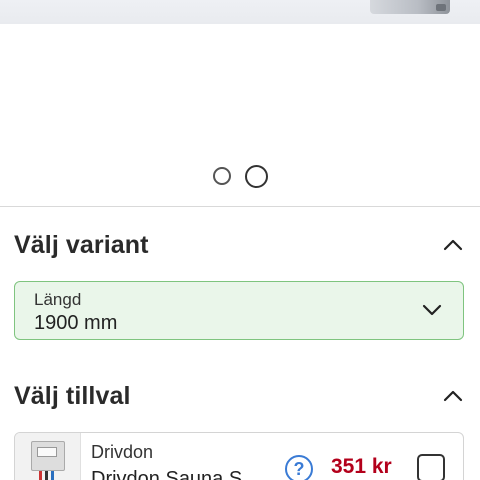  What do you see at coordinates (47, 452) in the screenshot?
I see `driver-label-graphic` at bounding box center [47, 452].